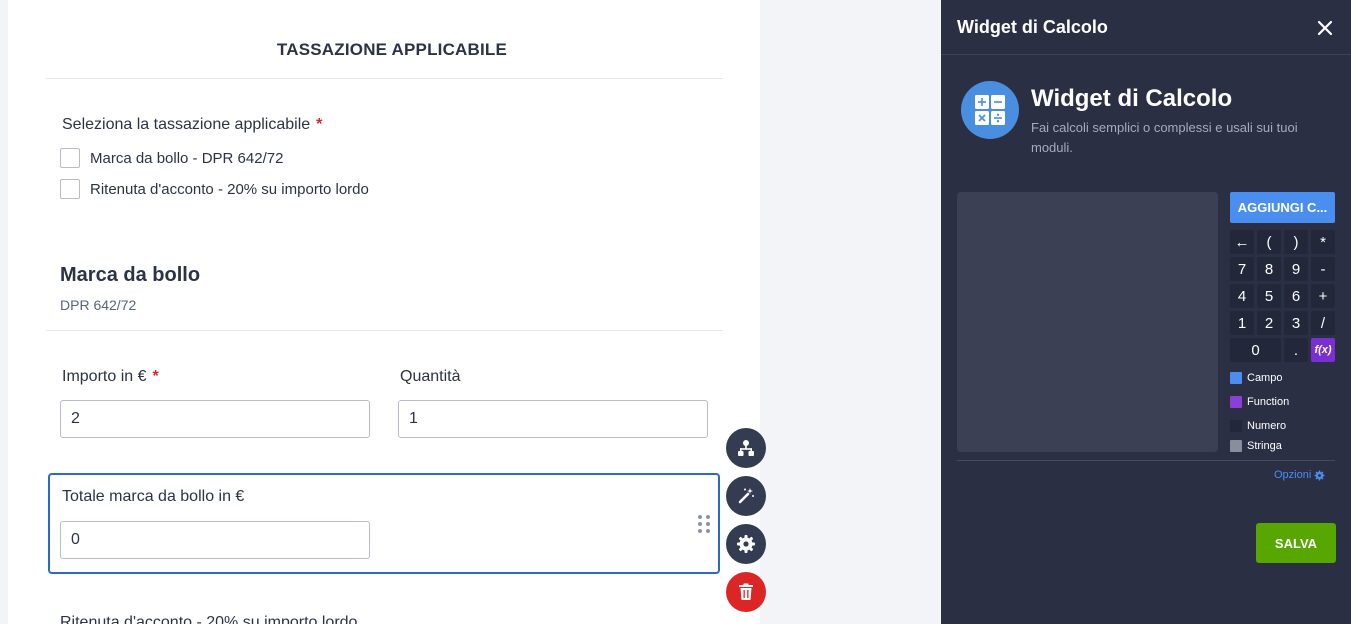 This screenshot has width=1351, height=624. I want to click on calculator-icon, so click(990, 110).